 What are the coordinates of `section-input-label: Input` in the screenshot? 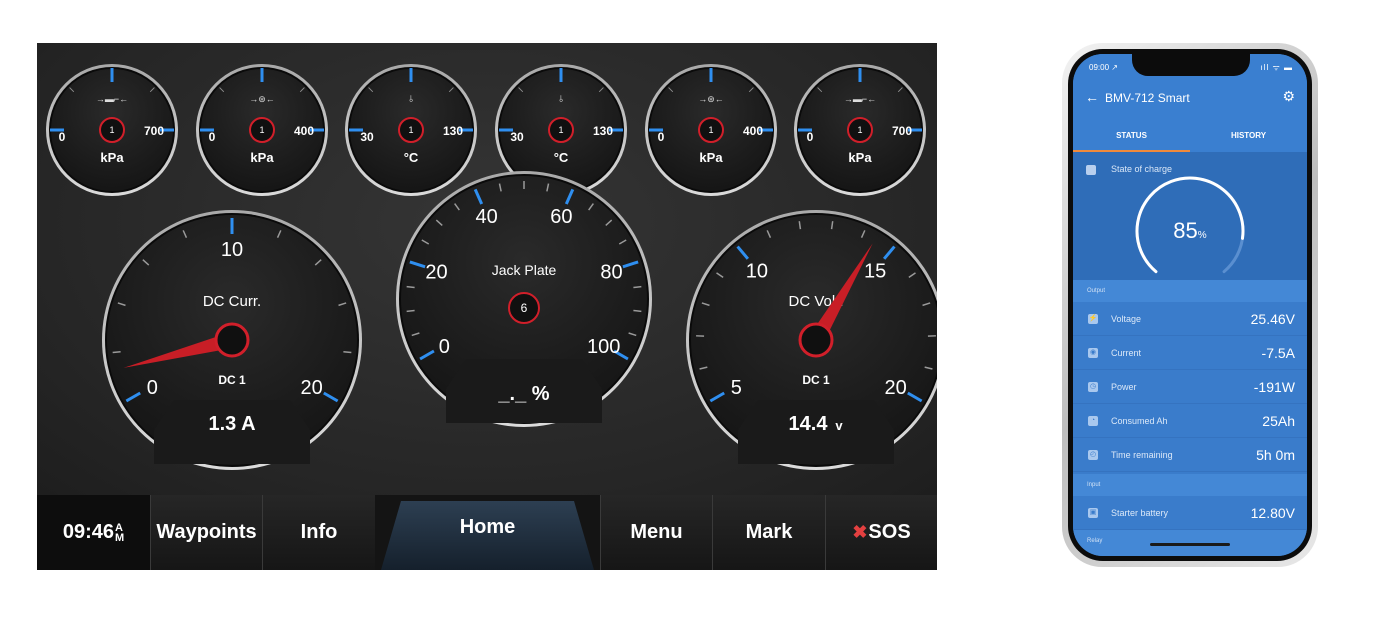 It's located at (1094, 485).